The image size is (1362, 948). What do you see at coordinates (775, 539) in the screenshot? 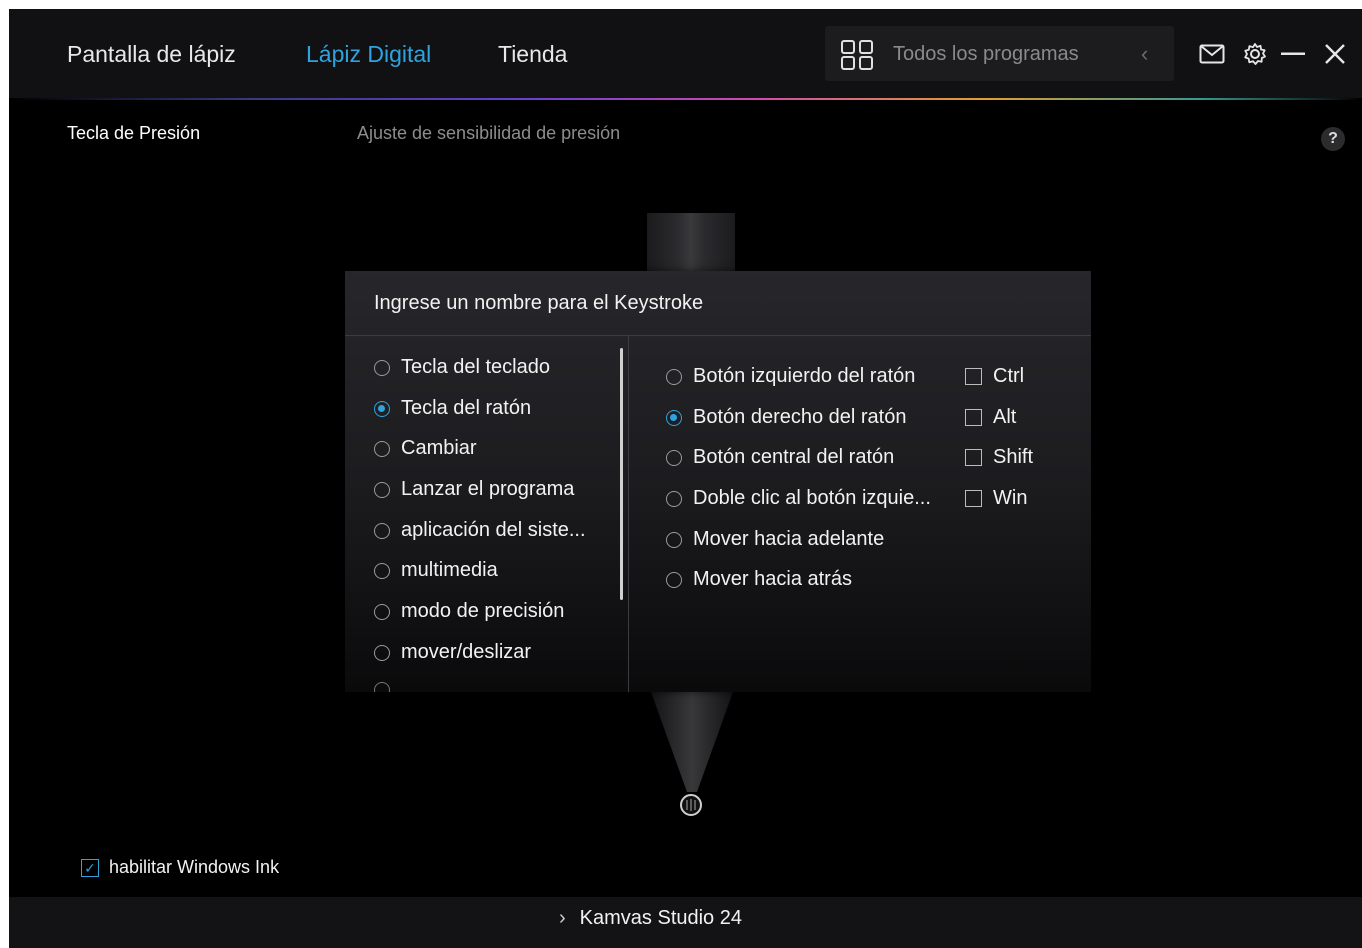
I see `mouse-action-option: Mover hacia adelante` at bounding box center [775, 539].